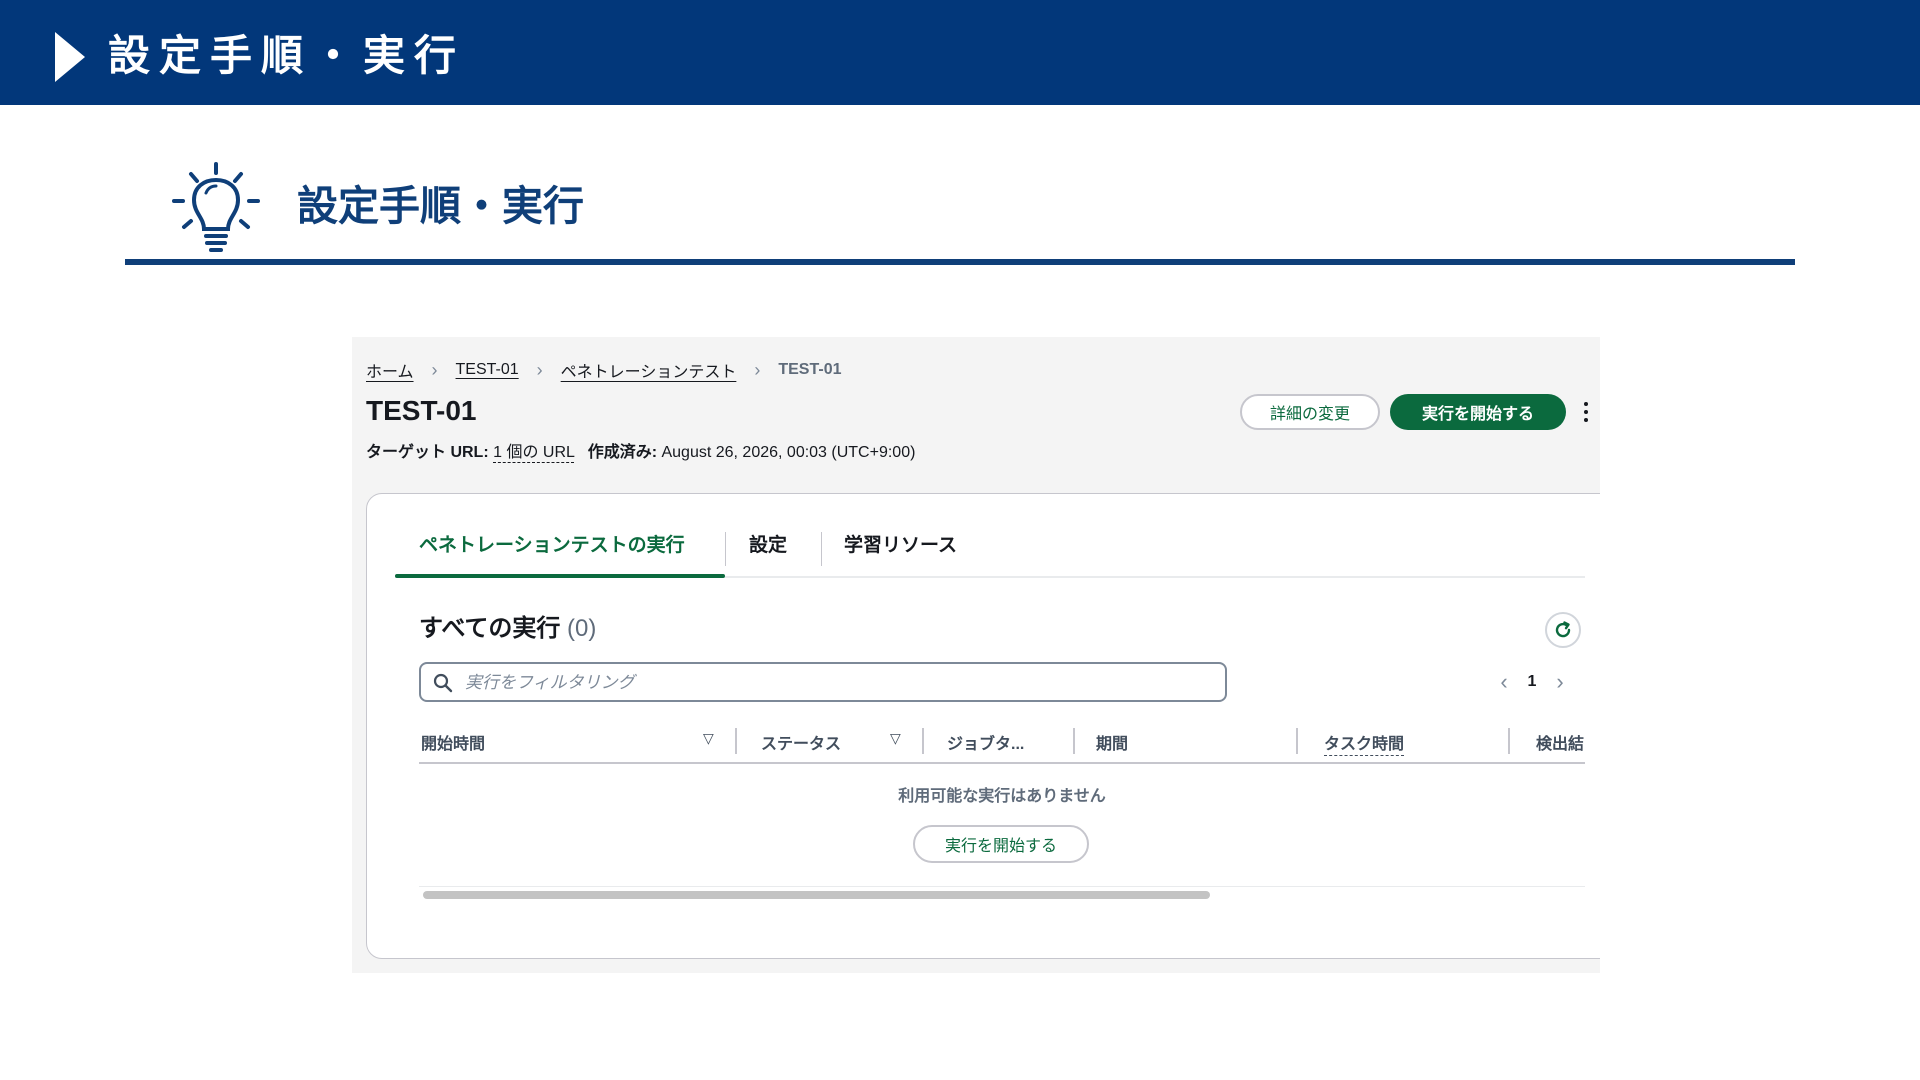  I want to click on breadcrumb-pentest: ペネトレーションテスト, so click(649, 370).